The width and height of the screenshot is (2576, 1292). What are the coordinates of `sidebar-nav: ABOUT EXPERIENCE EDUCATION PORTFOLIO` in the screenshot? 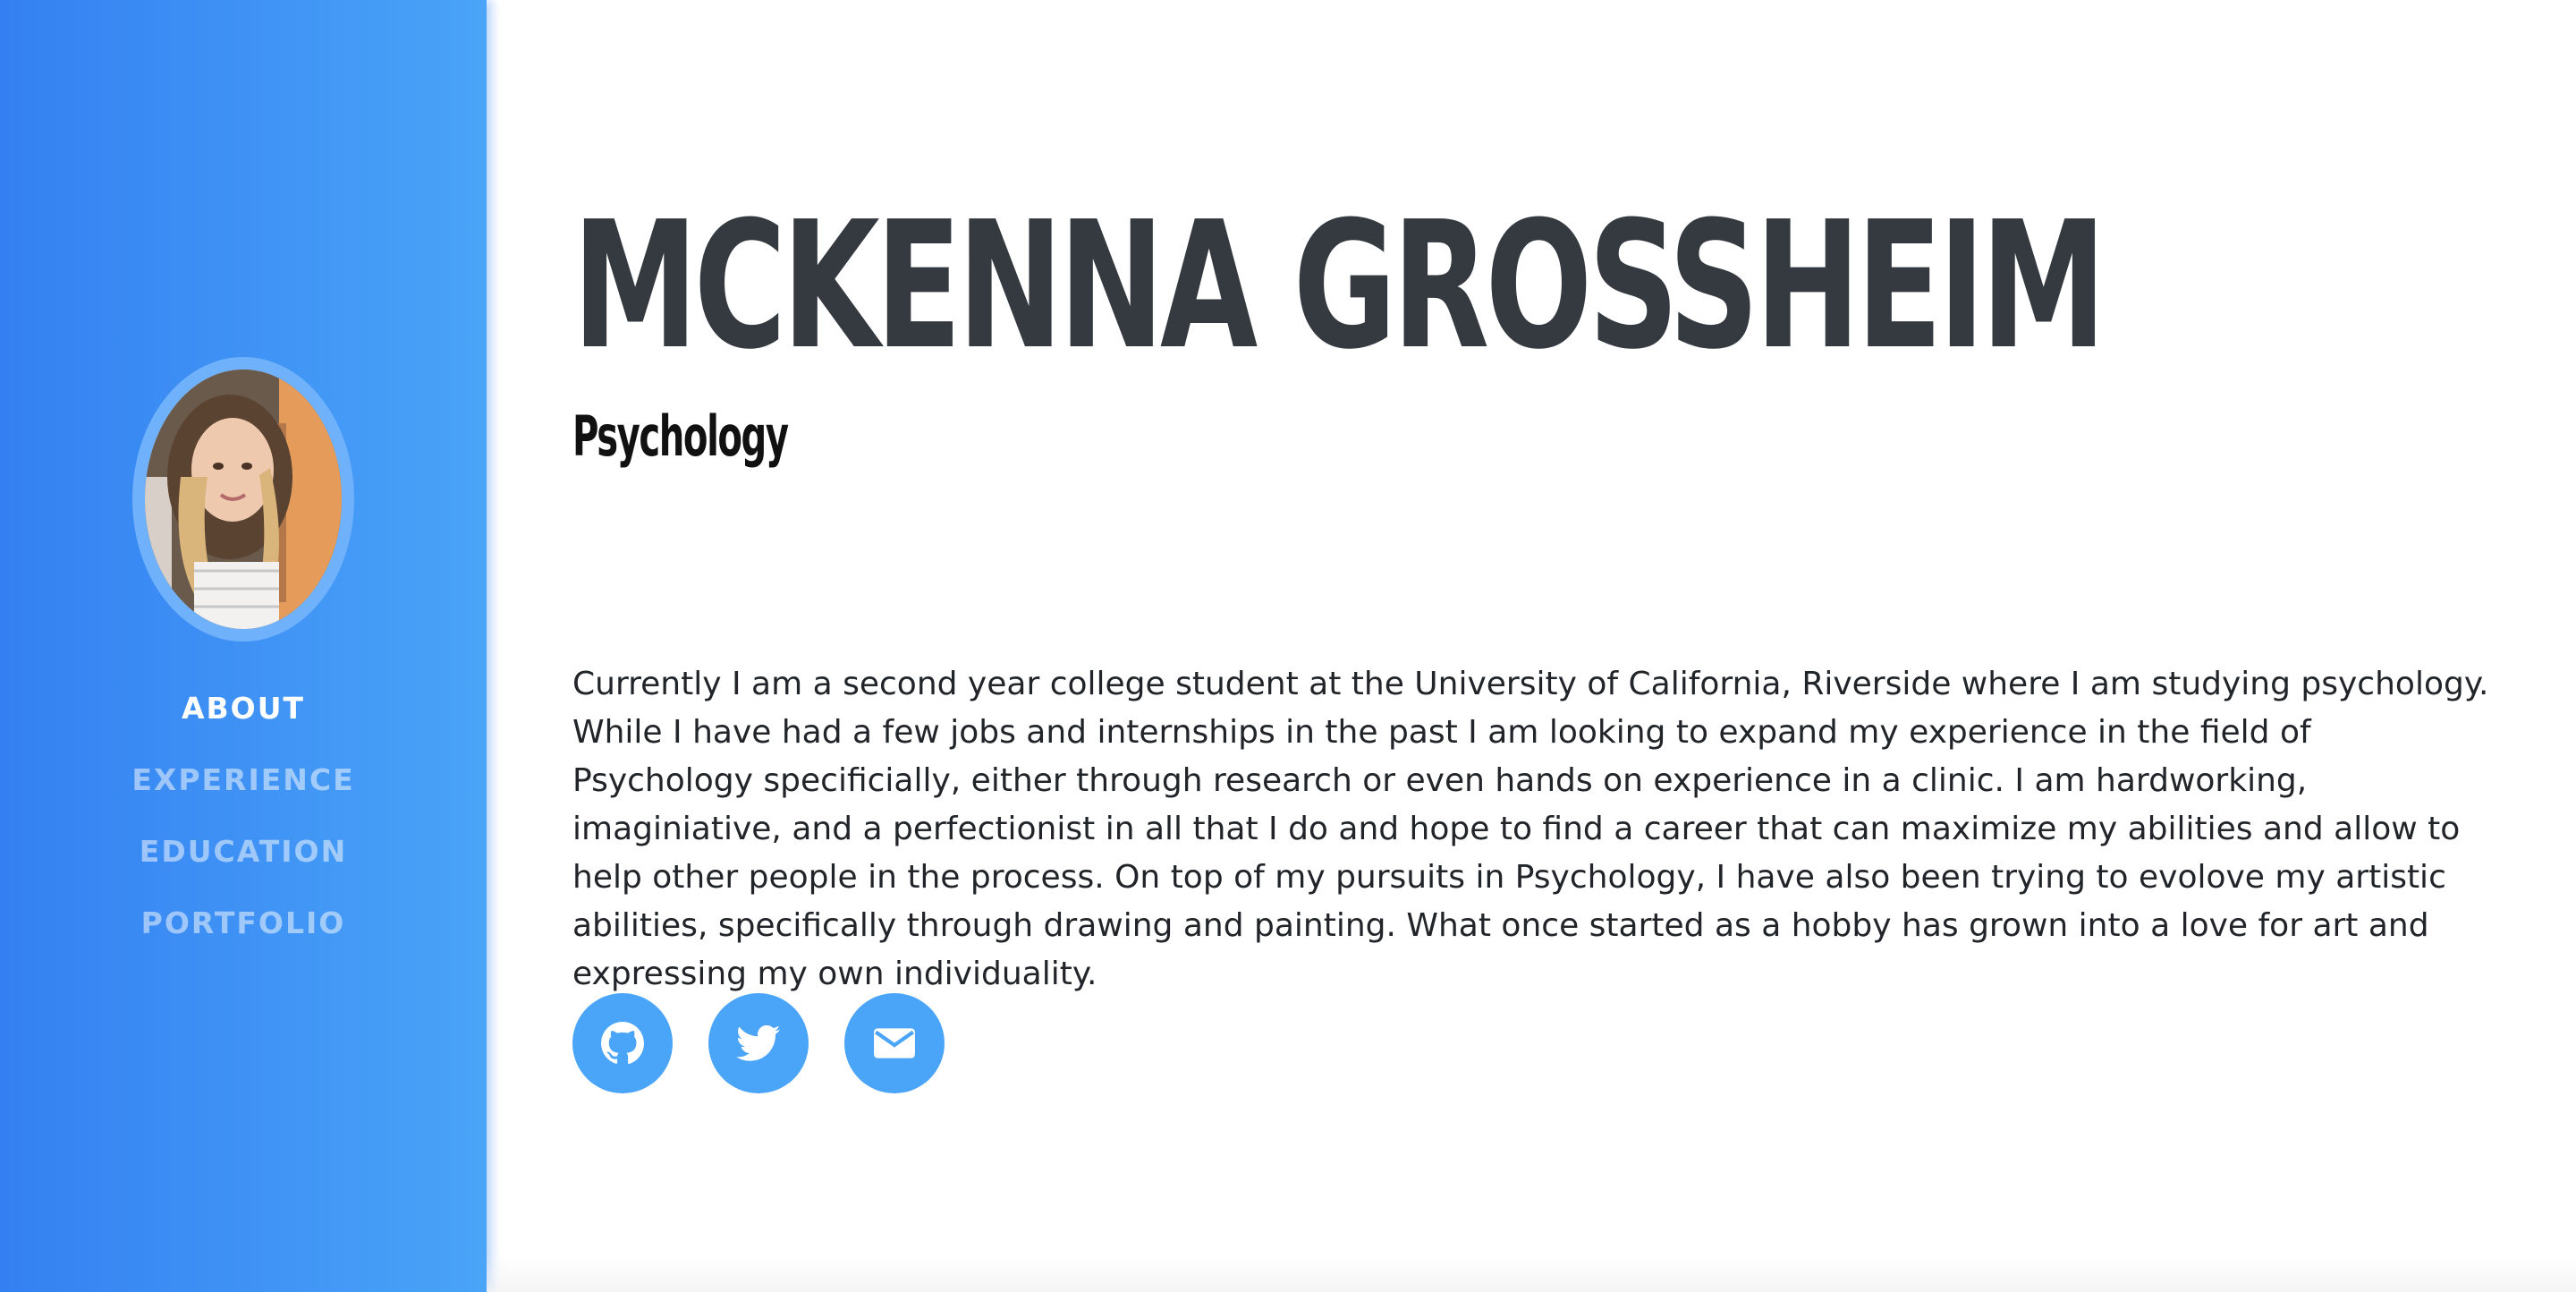 It's located at (243, 827).